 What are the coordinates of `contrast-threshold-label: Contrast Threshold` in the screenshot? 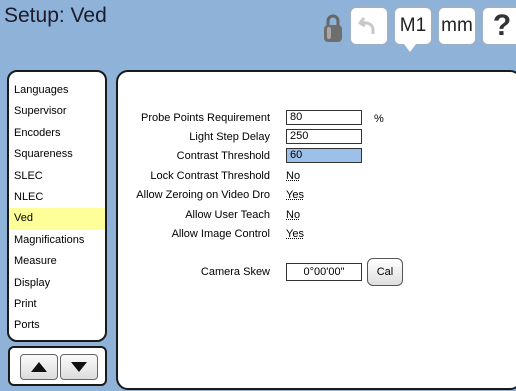 It's located at (223, 156).